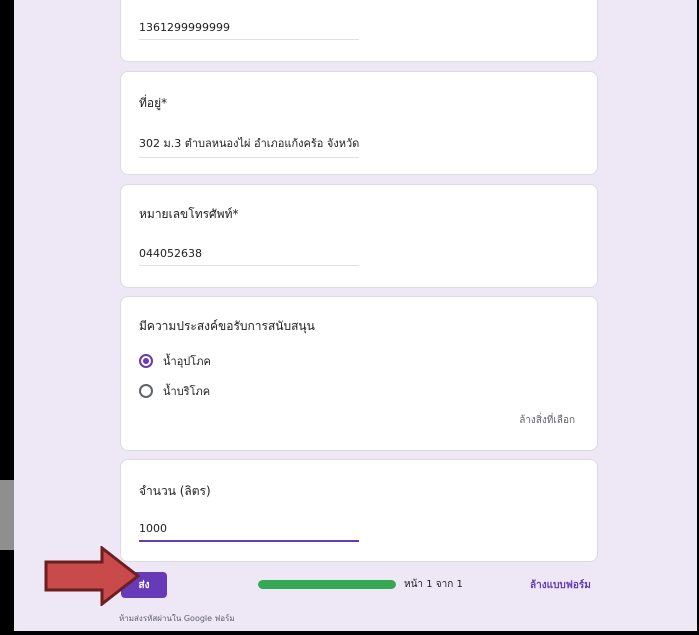 The height and width of the screenshot is (635, 699). I want to click on question-card-amount: จำนวน (ลิตร) 1000, so click(359, 510).